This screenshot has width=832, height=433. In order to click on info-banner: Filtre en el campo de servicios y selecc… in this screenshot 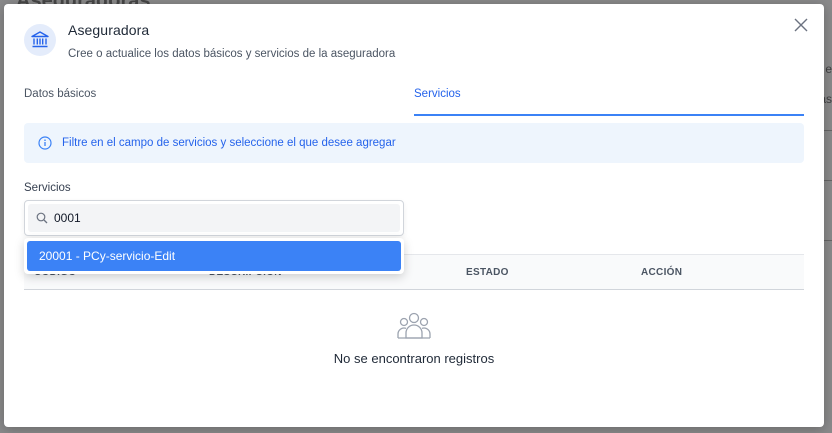, I will do `click(414, 143)`.